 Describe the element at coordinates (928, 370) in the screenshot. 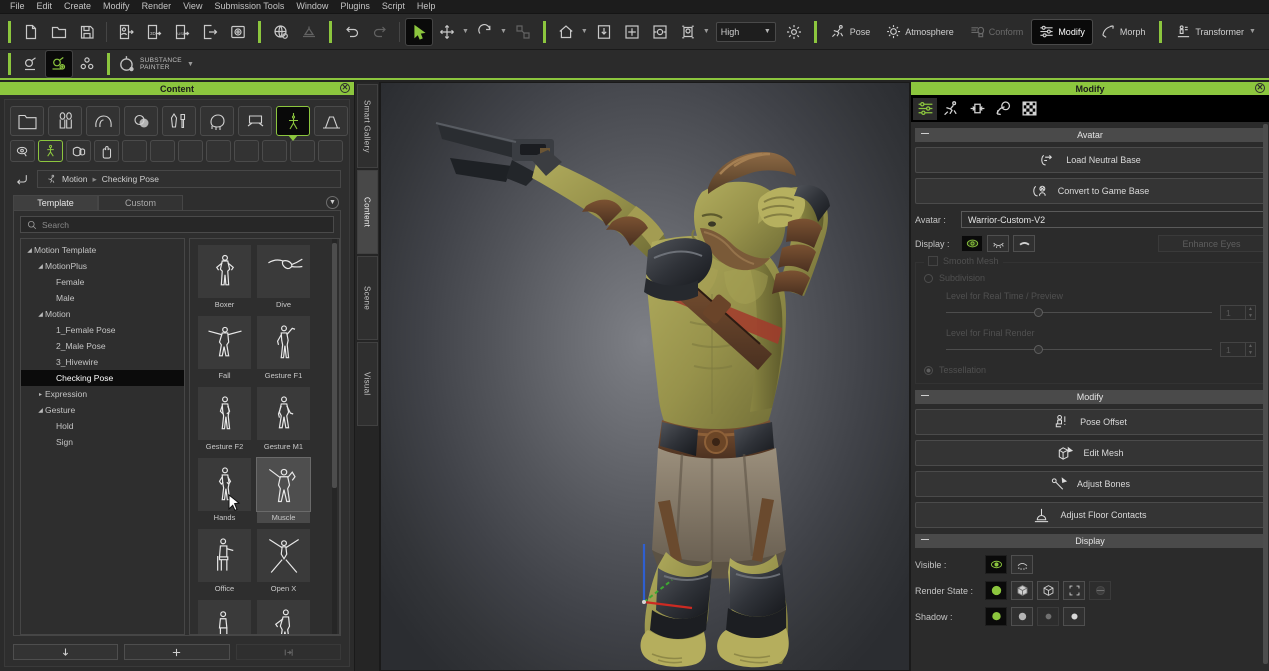

I see `tessellation-radio` at that location.